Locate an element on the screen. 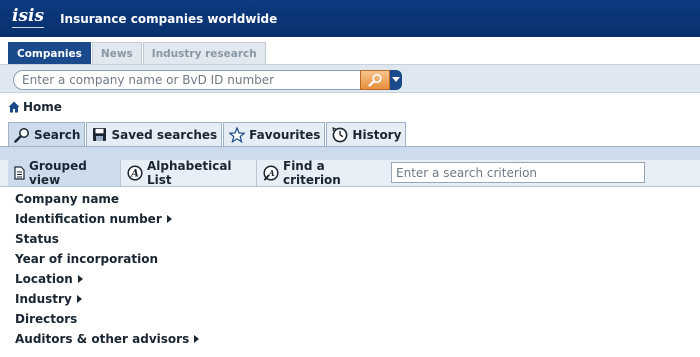 The image size is (700, 357). criterion-label: Auditors & other advisors is located at coordinates (102, 339).